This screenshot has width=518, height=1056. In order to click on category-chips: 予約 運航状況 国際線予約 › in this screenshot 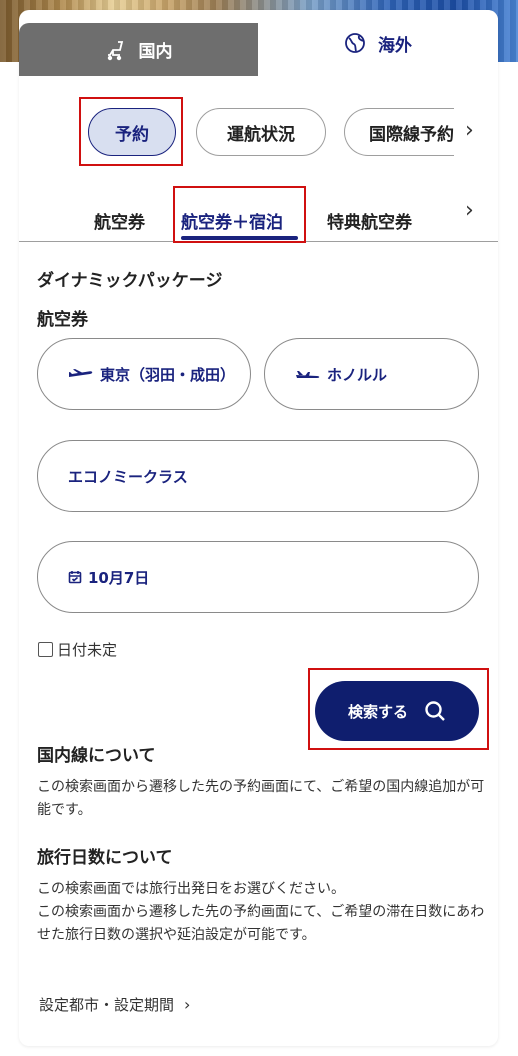, I will do `click(258, 132)`.